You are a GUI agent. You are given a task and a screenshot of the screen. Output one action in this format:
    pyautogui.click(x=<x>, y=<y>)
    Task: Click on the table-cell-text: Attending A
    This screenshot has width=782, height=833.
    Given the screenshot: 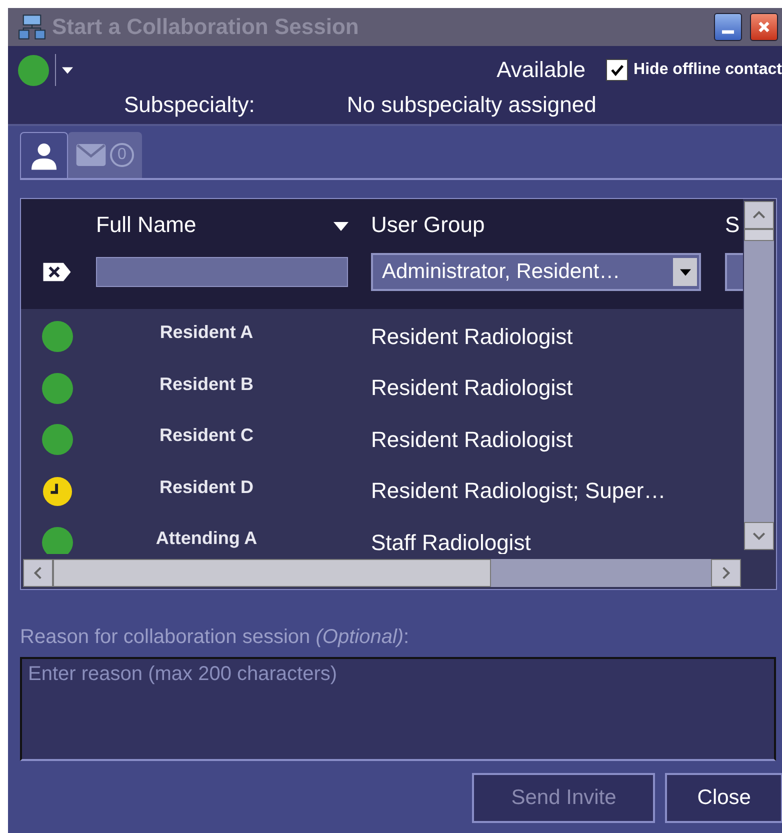 What is the action you would take?
    pyautogui.click(x=206, y=539)
    